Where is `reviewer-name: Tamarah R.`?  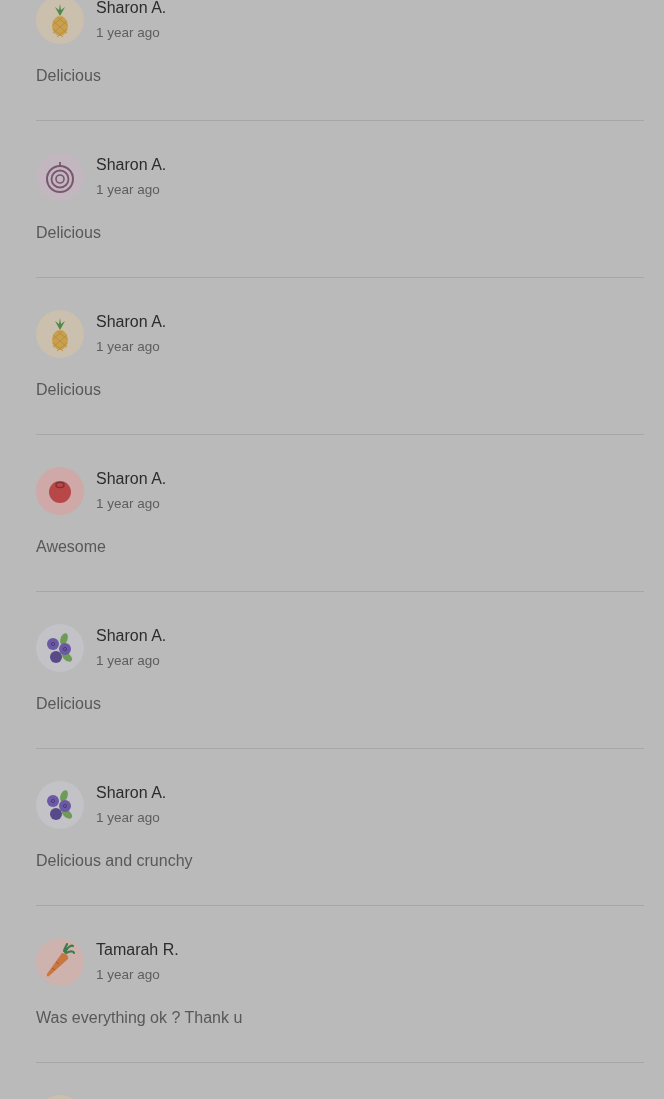
reviewer-name: Tamarah R. is located at coordinates (137, 950).